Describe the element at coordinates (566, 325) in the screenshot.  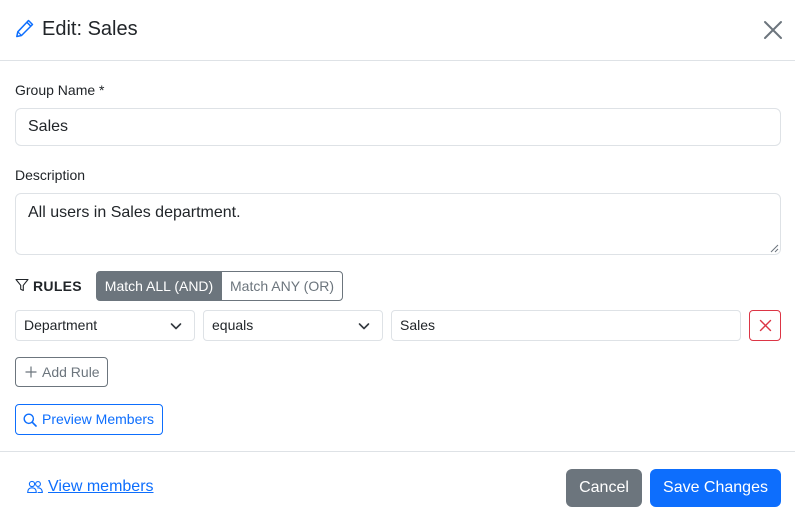
I see `rule-value-input: Sales` at that location.